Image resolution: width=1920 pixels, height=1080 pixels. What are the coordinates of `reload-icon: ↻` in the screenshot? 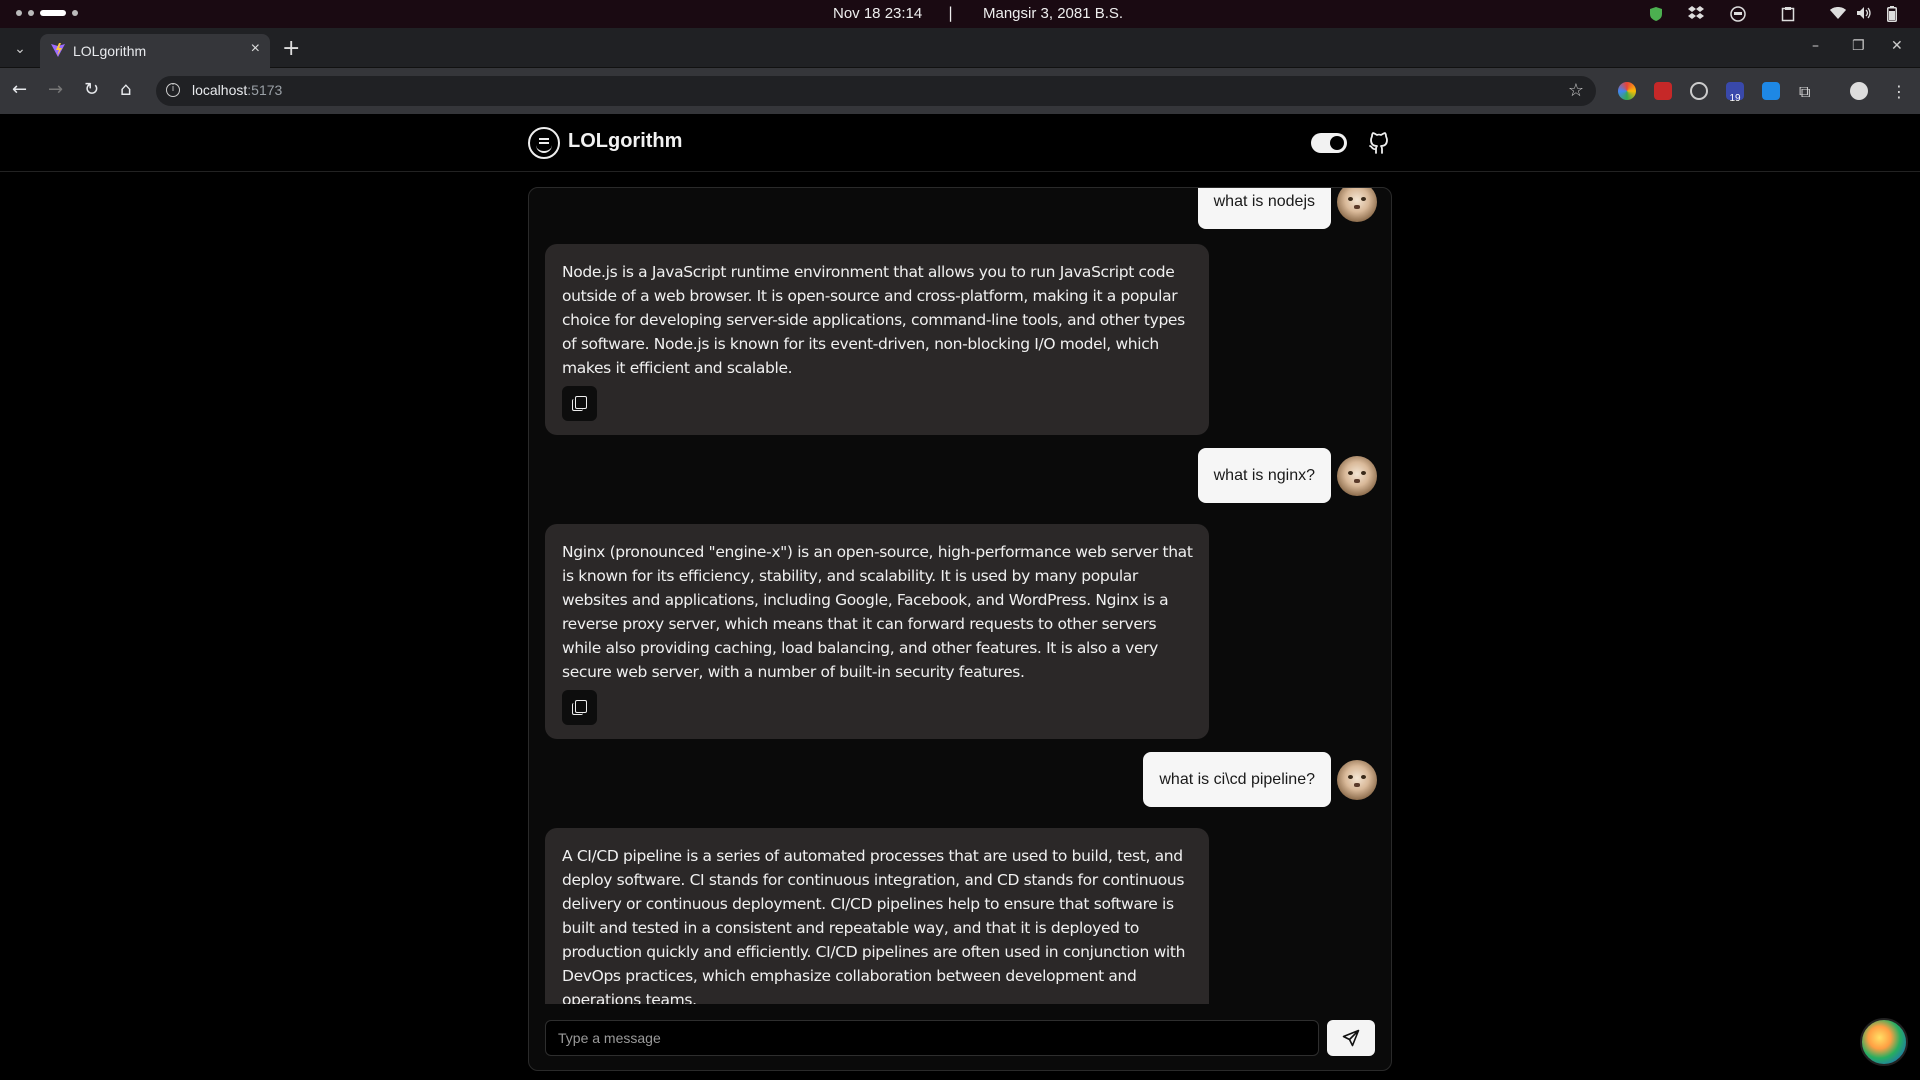 It's located at (91, 90).